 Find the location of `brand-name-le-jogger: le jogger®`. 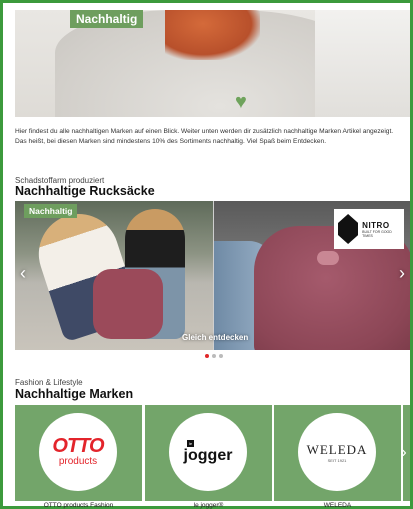

brand-name-le-jogger: le jogger® is located at coordinates (208, 505).